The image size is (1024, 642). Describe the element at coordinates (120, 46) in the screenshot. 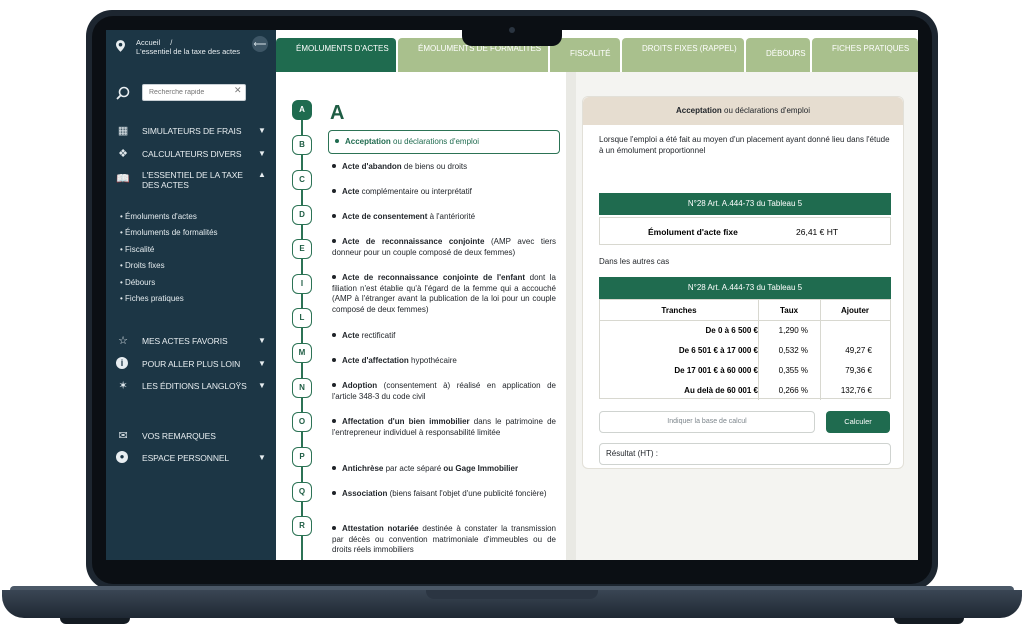

I see `location-pin-icon` at that location.